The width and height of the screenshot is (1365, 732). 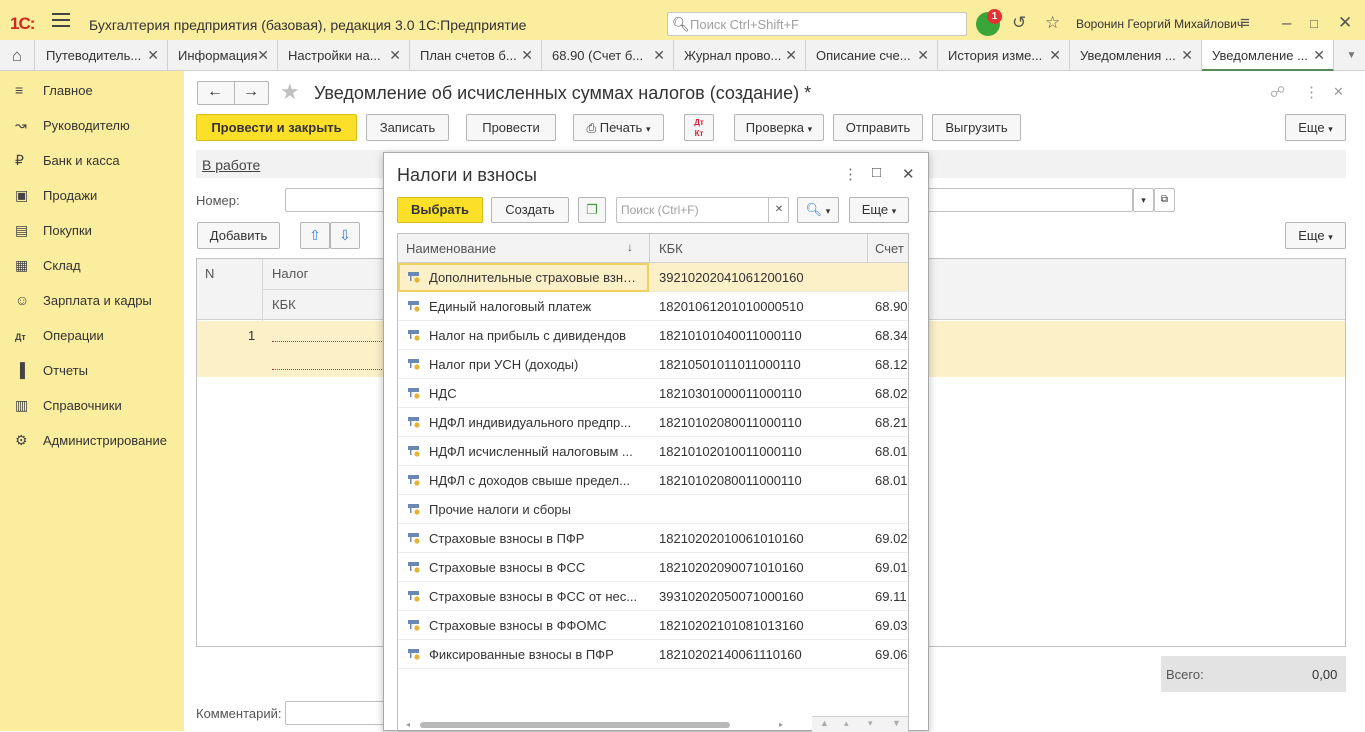 I want to click on tab-change-history: История изме... ✕, so click(x=1004, y=55).